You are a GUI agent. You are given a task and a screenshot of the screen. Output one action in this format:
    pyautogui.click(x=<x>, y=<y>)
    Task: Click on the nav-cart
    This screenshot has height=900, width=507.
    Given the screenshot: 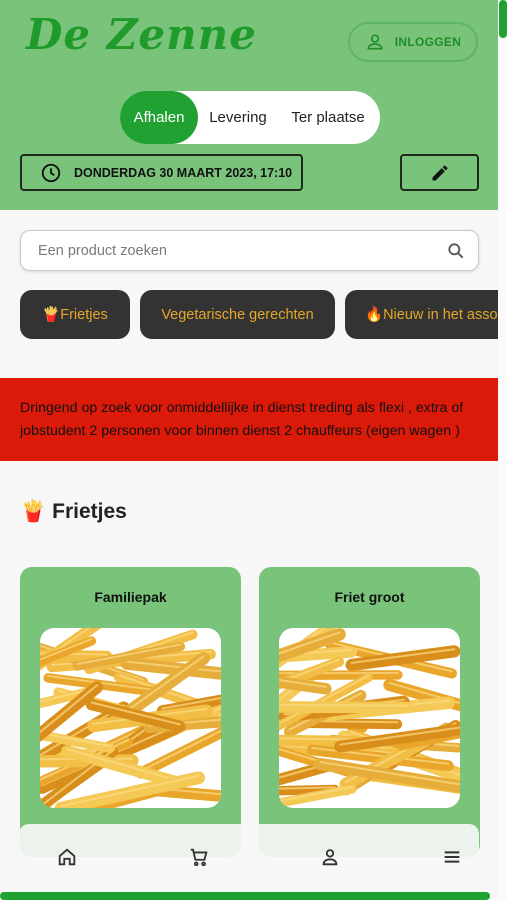 What is the action you would take?
    pyautogui.click(x=199, y=857)
    